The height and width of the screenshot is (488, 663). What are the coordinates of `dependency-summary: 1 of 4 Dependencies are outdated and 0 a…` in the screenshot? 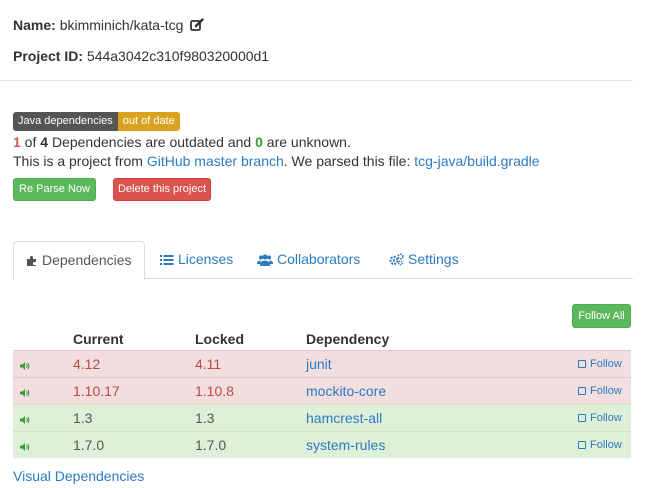 It's located at (182, 142).